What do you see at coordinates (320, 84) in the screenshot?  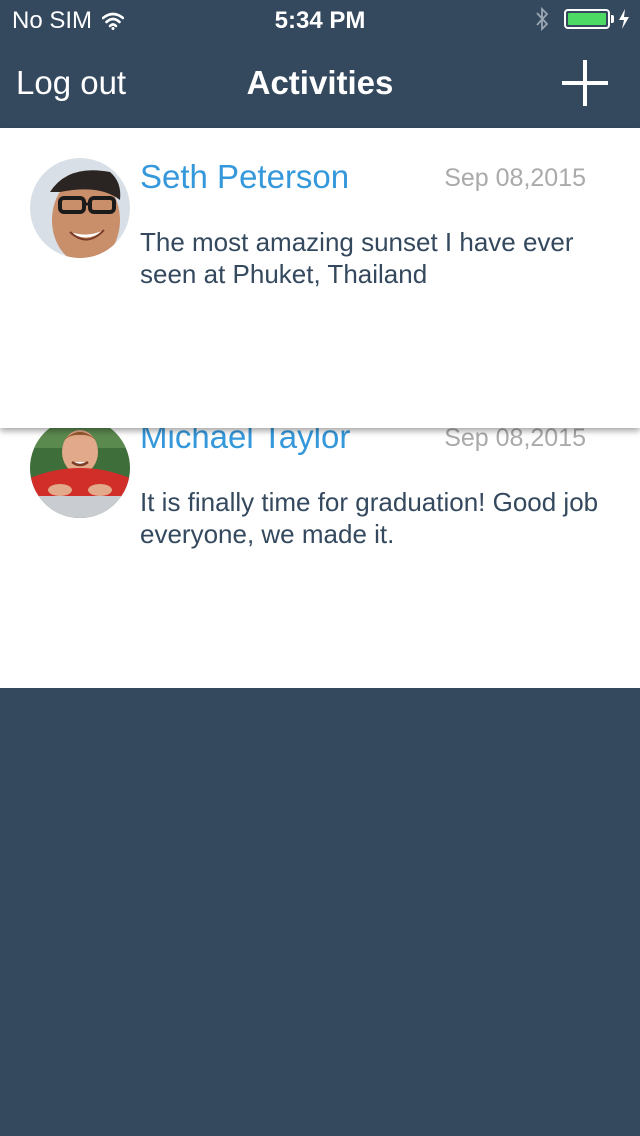 I see `nav-bar: Log out Activities` at bounding box center [320, 84].